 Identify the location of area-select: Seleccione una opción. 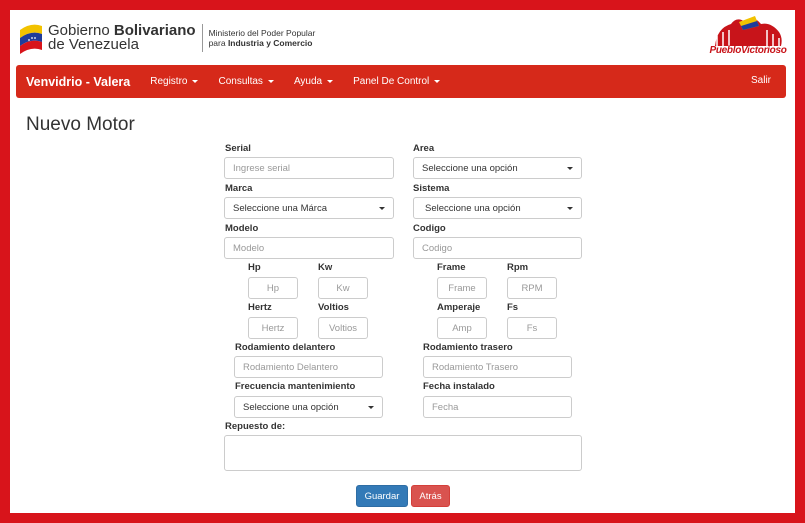
(497, 168).